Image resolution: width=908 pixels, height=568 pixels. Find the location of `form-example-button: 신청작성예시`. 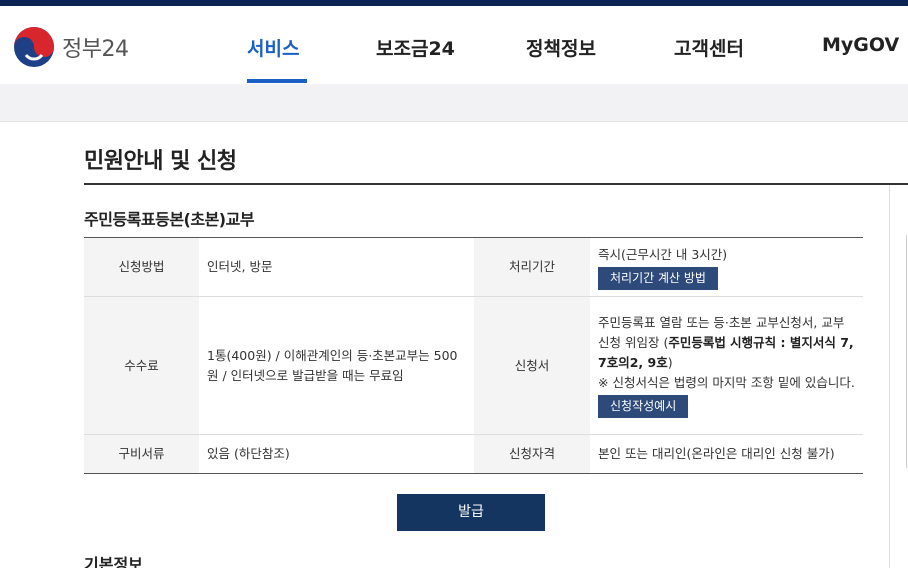

form-example-button: 신청작성예시 is located at coordinates (643, 406).